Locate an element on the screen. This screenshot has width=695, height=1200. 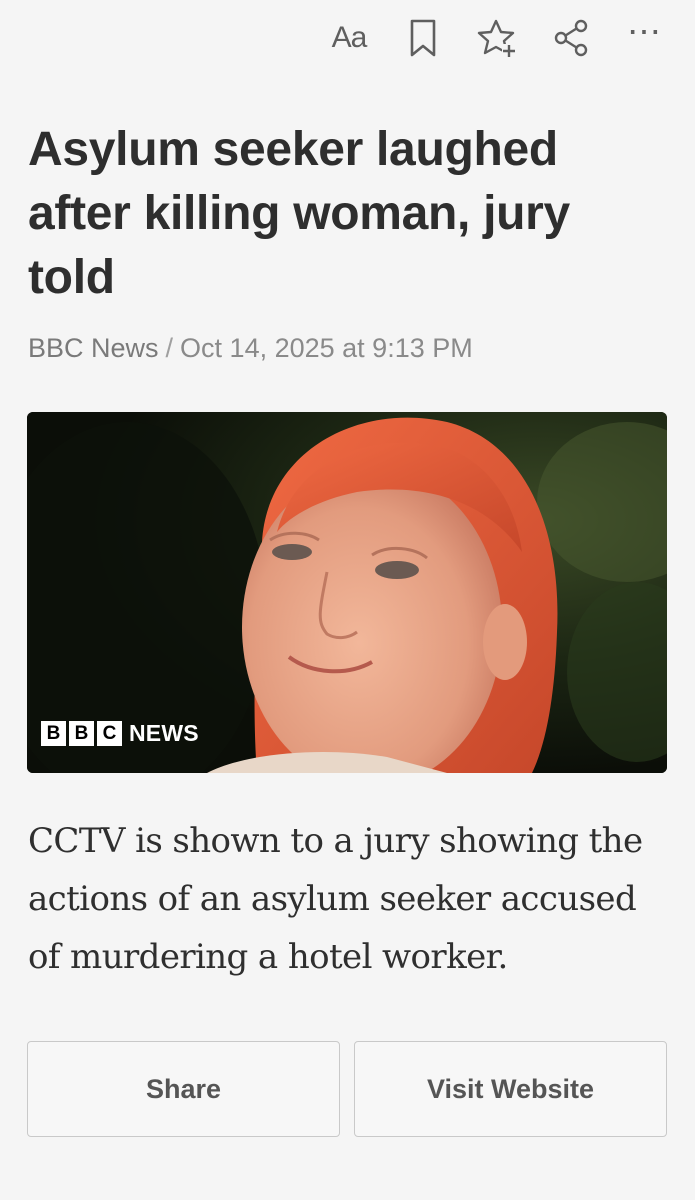
text-size-button: Aa is located at coordinates (349, 38).